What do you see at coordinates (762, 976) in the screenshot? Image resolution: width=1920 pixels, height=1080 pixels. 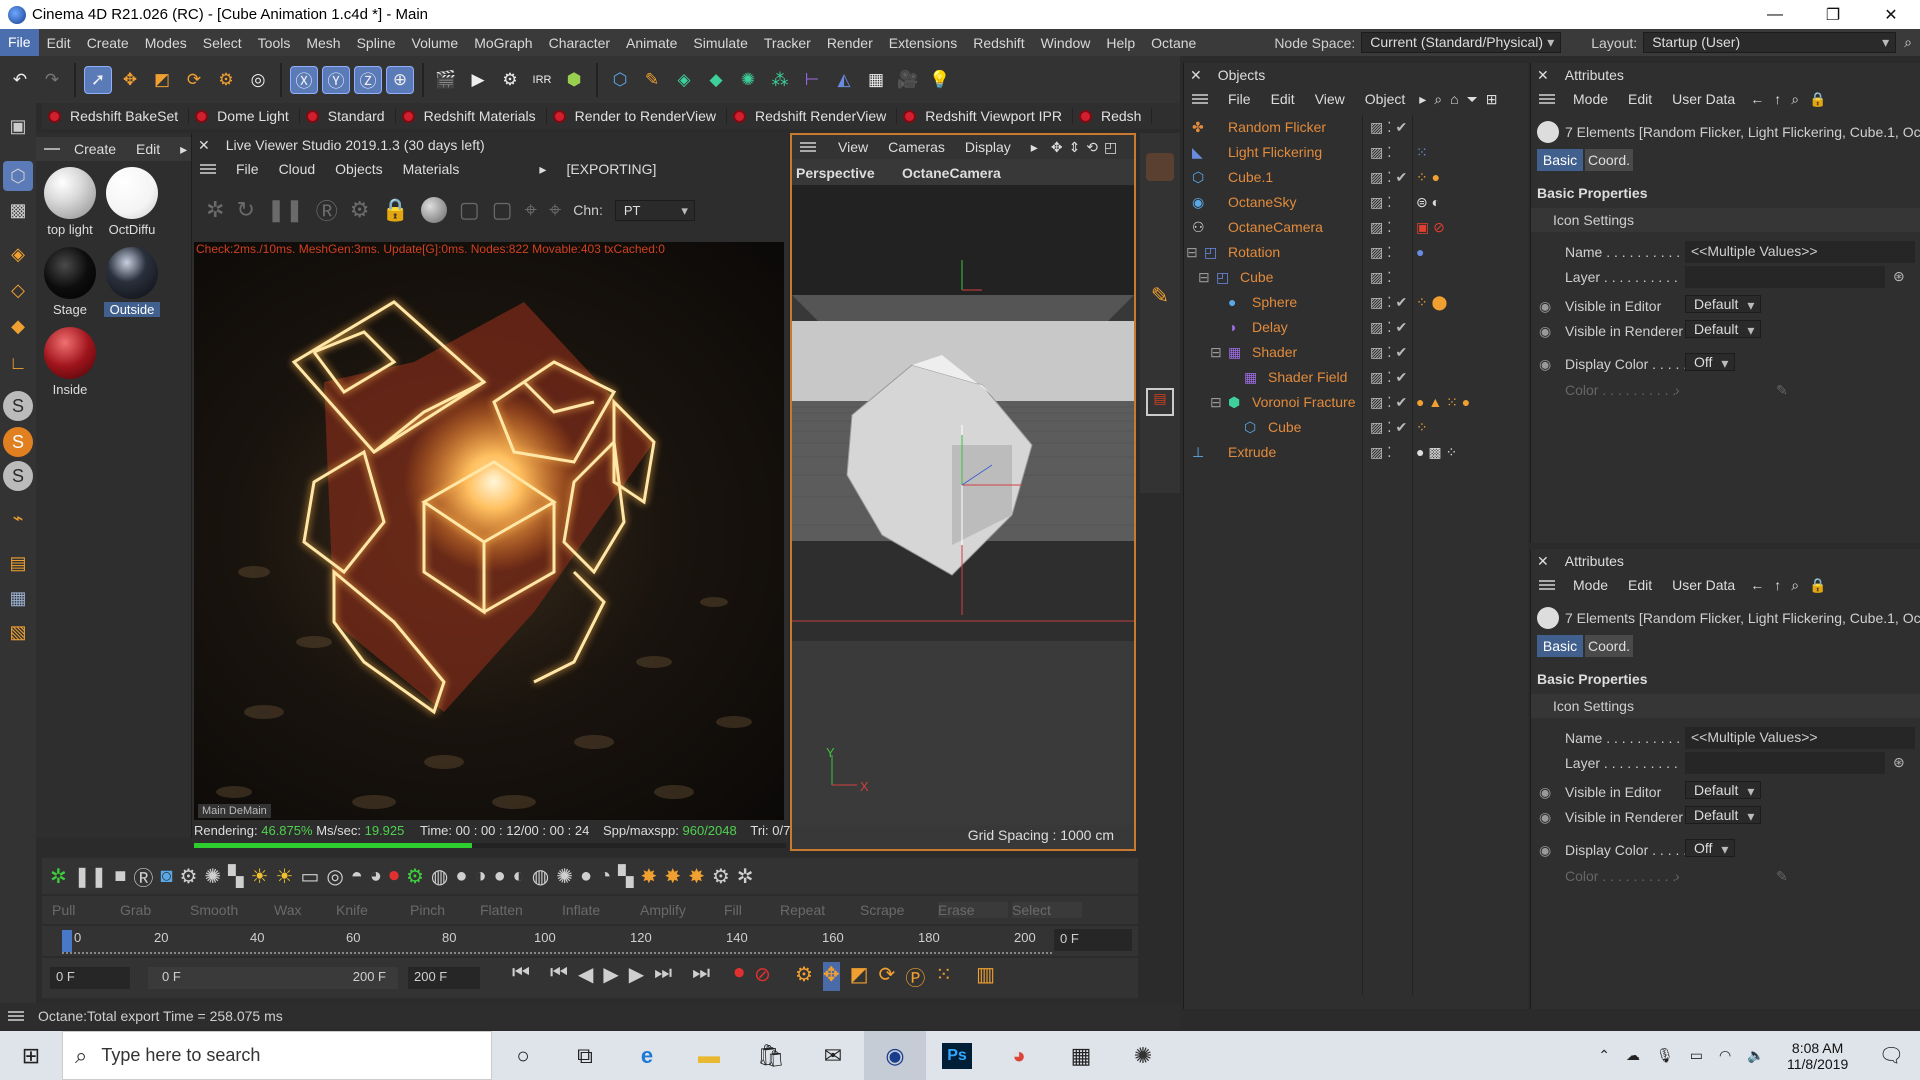 I see `auto-key-icon: ⊘` at bounding box center [762, 976].